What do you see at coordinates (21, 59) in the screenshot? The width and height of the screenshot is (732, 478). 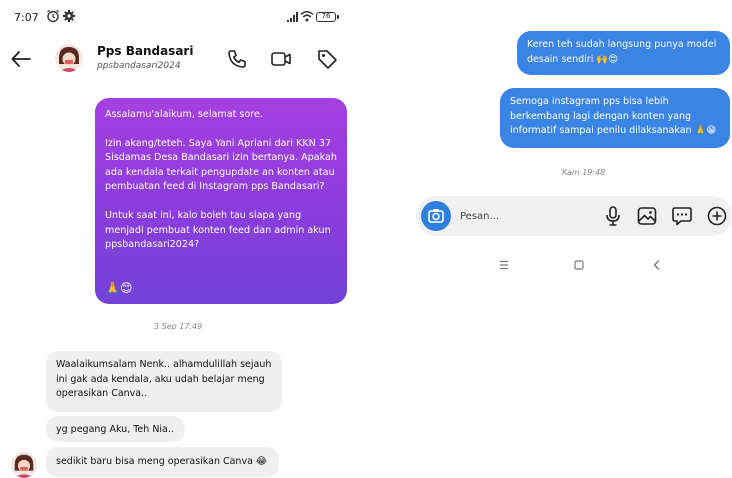 I see `back-arrow-icon` at bounding box center [21, 59].